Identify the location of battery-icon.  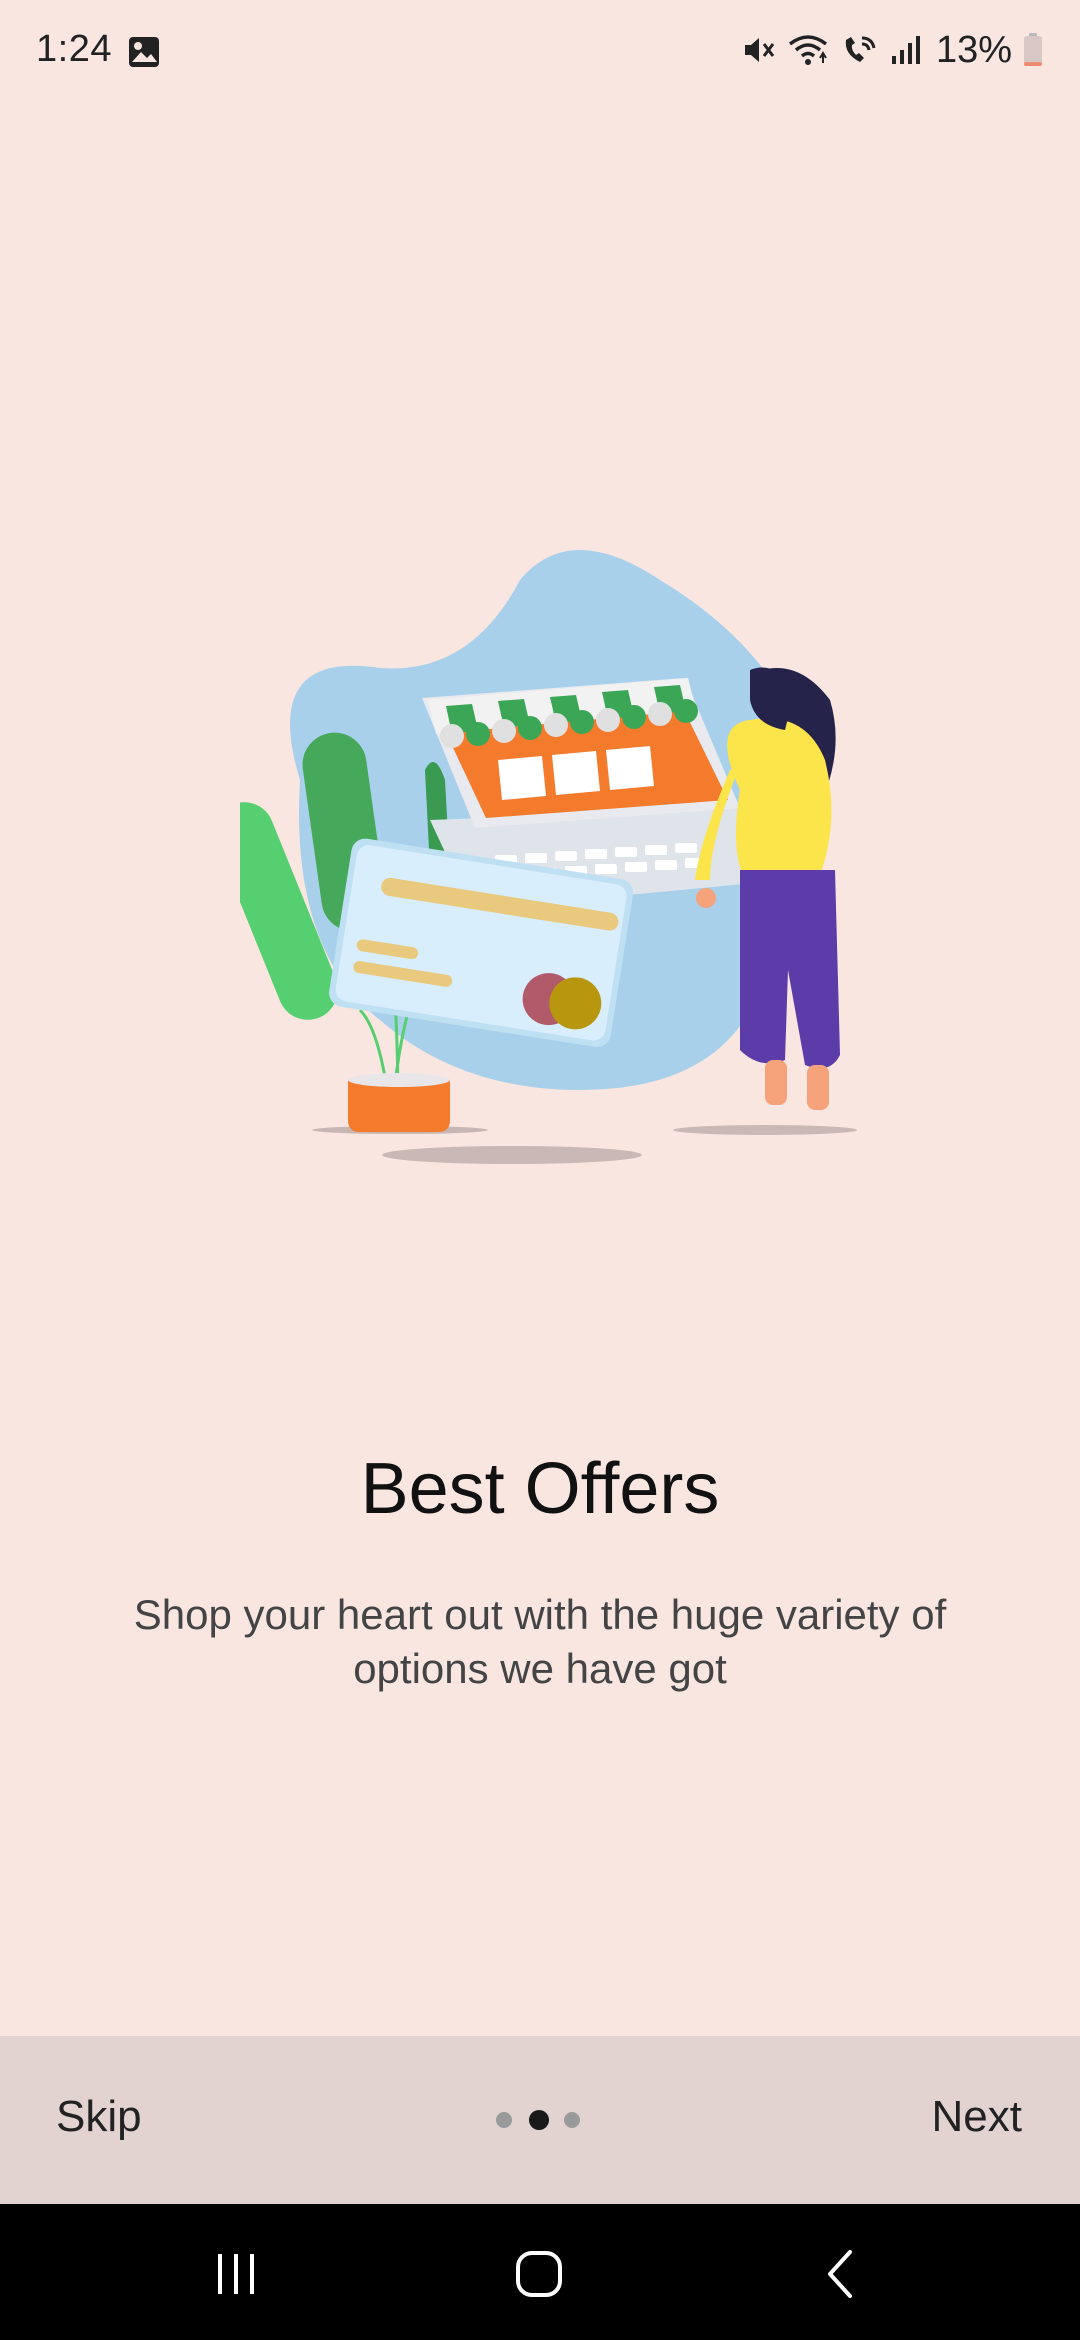
(1033, 49).